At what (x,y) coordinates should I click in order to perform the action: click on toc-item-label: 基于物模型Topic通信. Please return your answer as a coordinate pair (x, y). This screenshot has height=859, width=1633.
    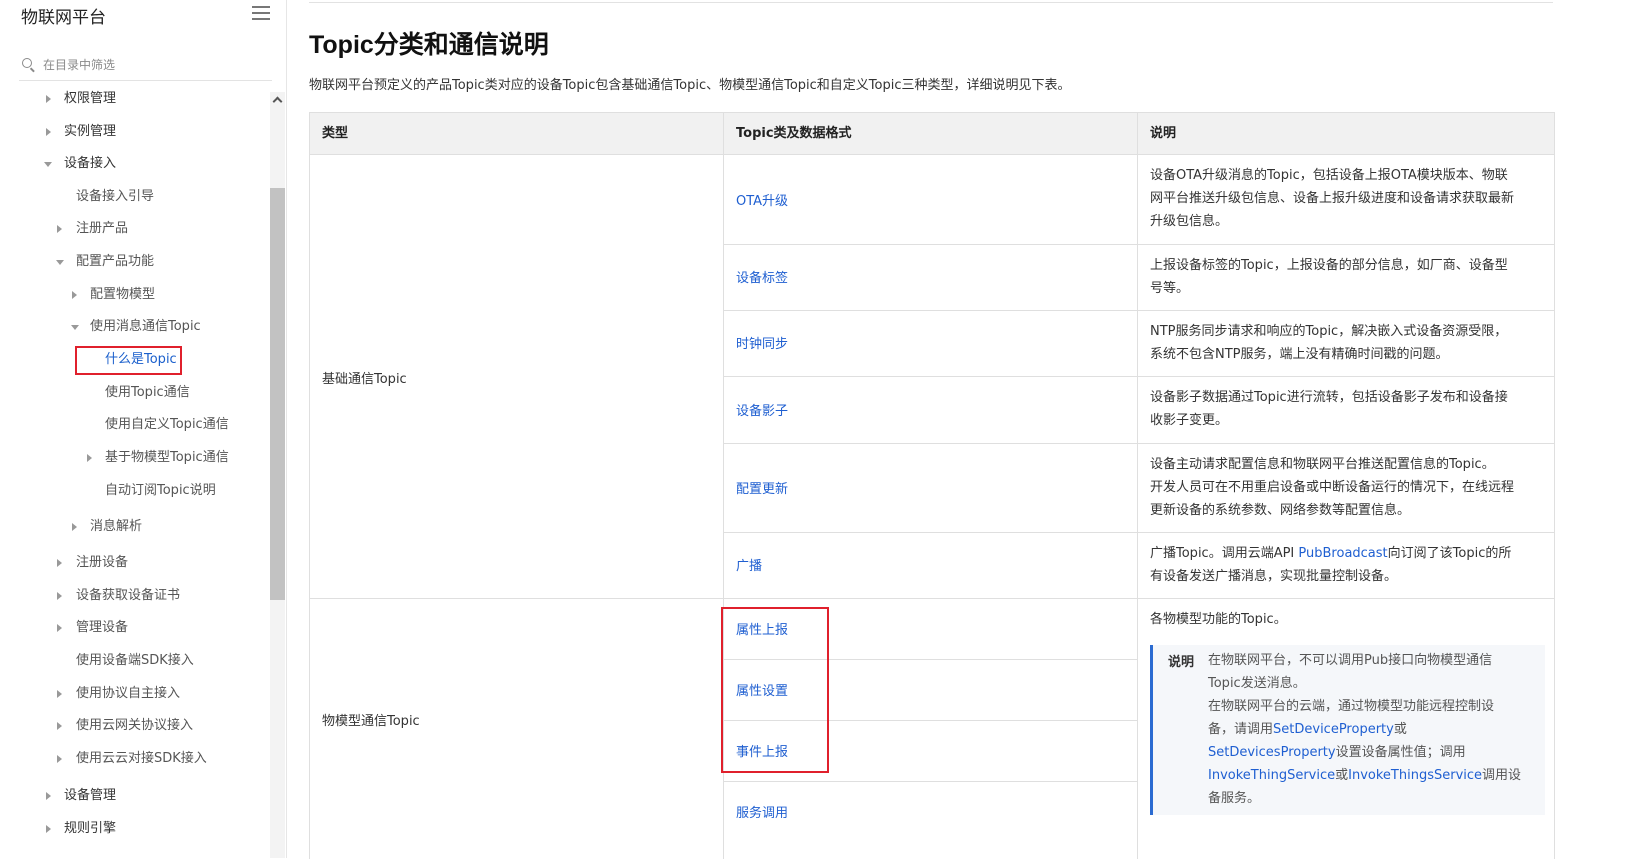
    Looking at the image, I should click on (167, 457).